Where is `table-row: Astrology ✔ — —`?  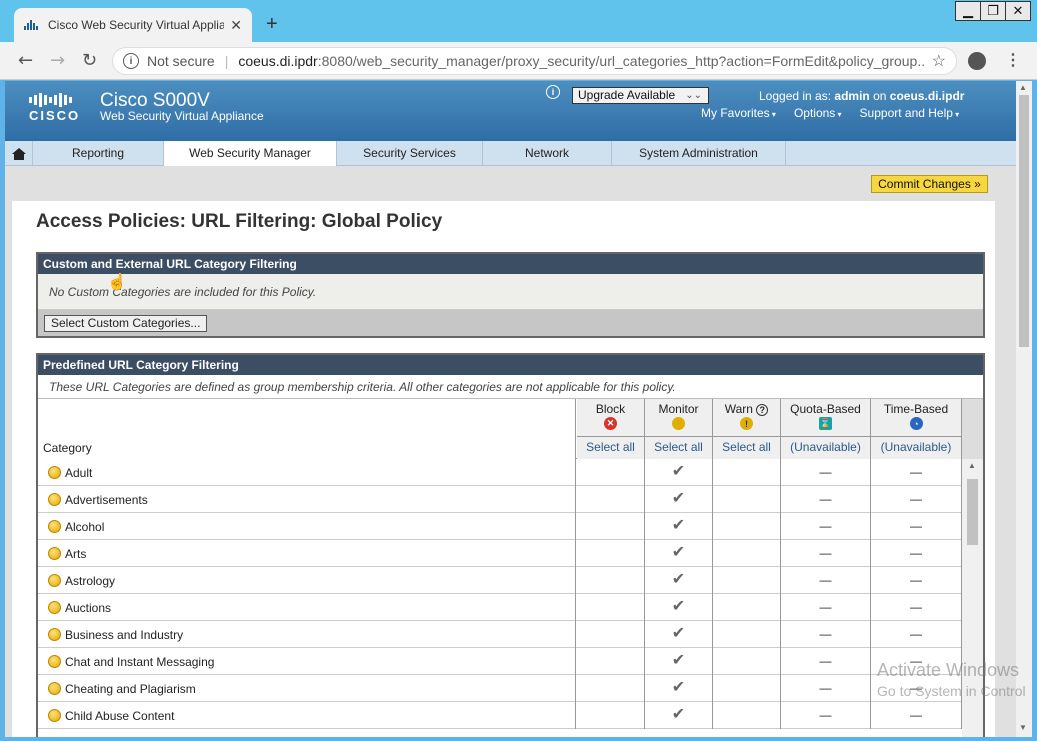 table-row: Astrology ✔ — — is located at coordinates (510, 580).